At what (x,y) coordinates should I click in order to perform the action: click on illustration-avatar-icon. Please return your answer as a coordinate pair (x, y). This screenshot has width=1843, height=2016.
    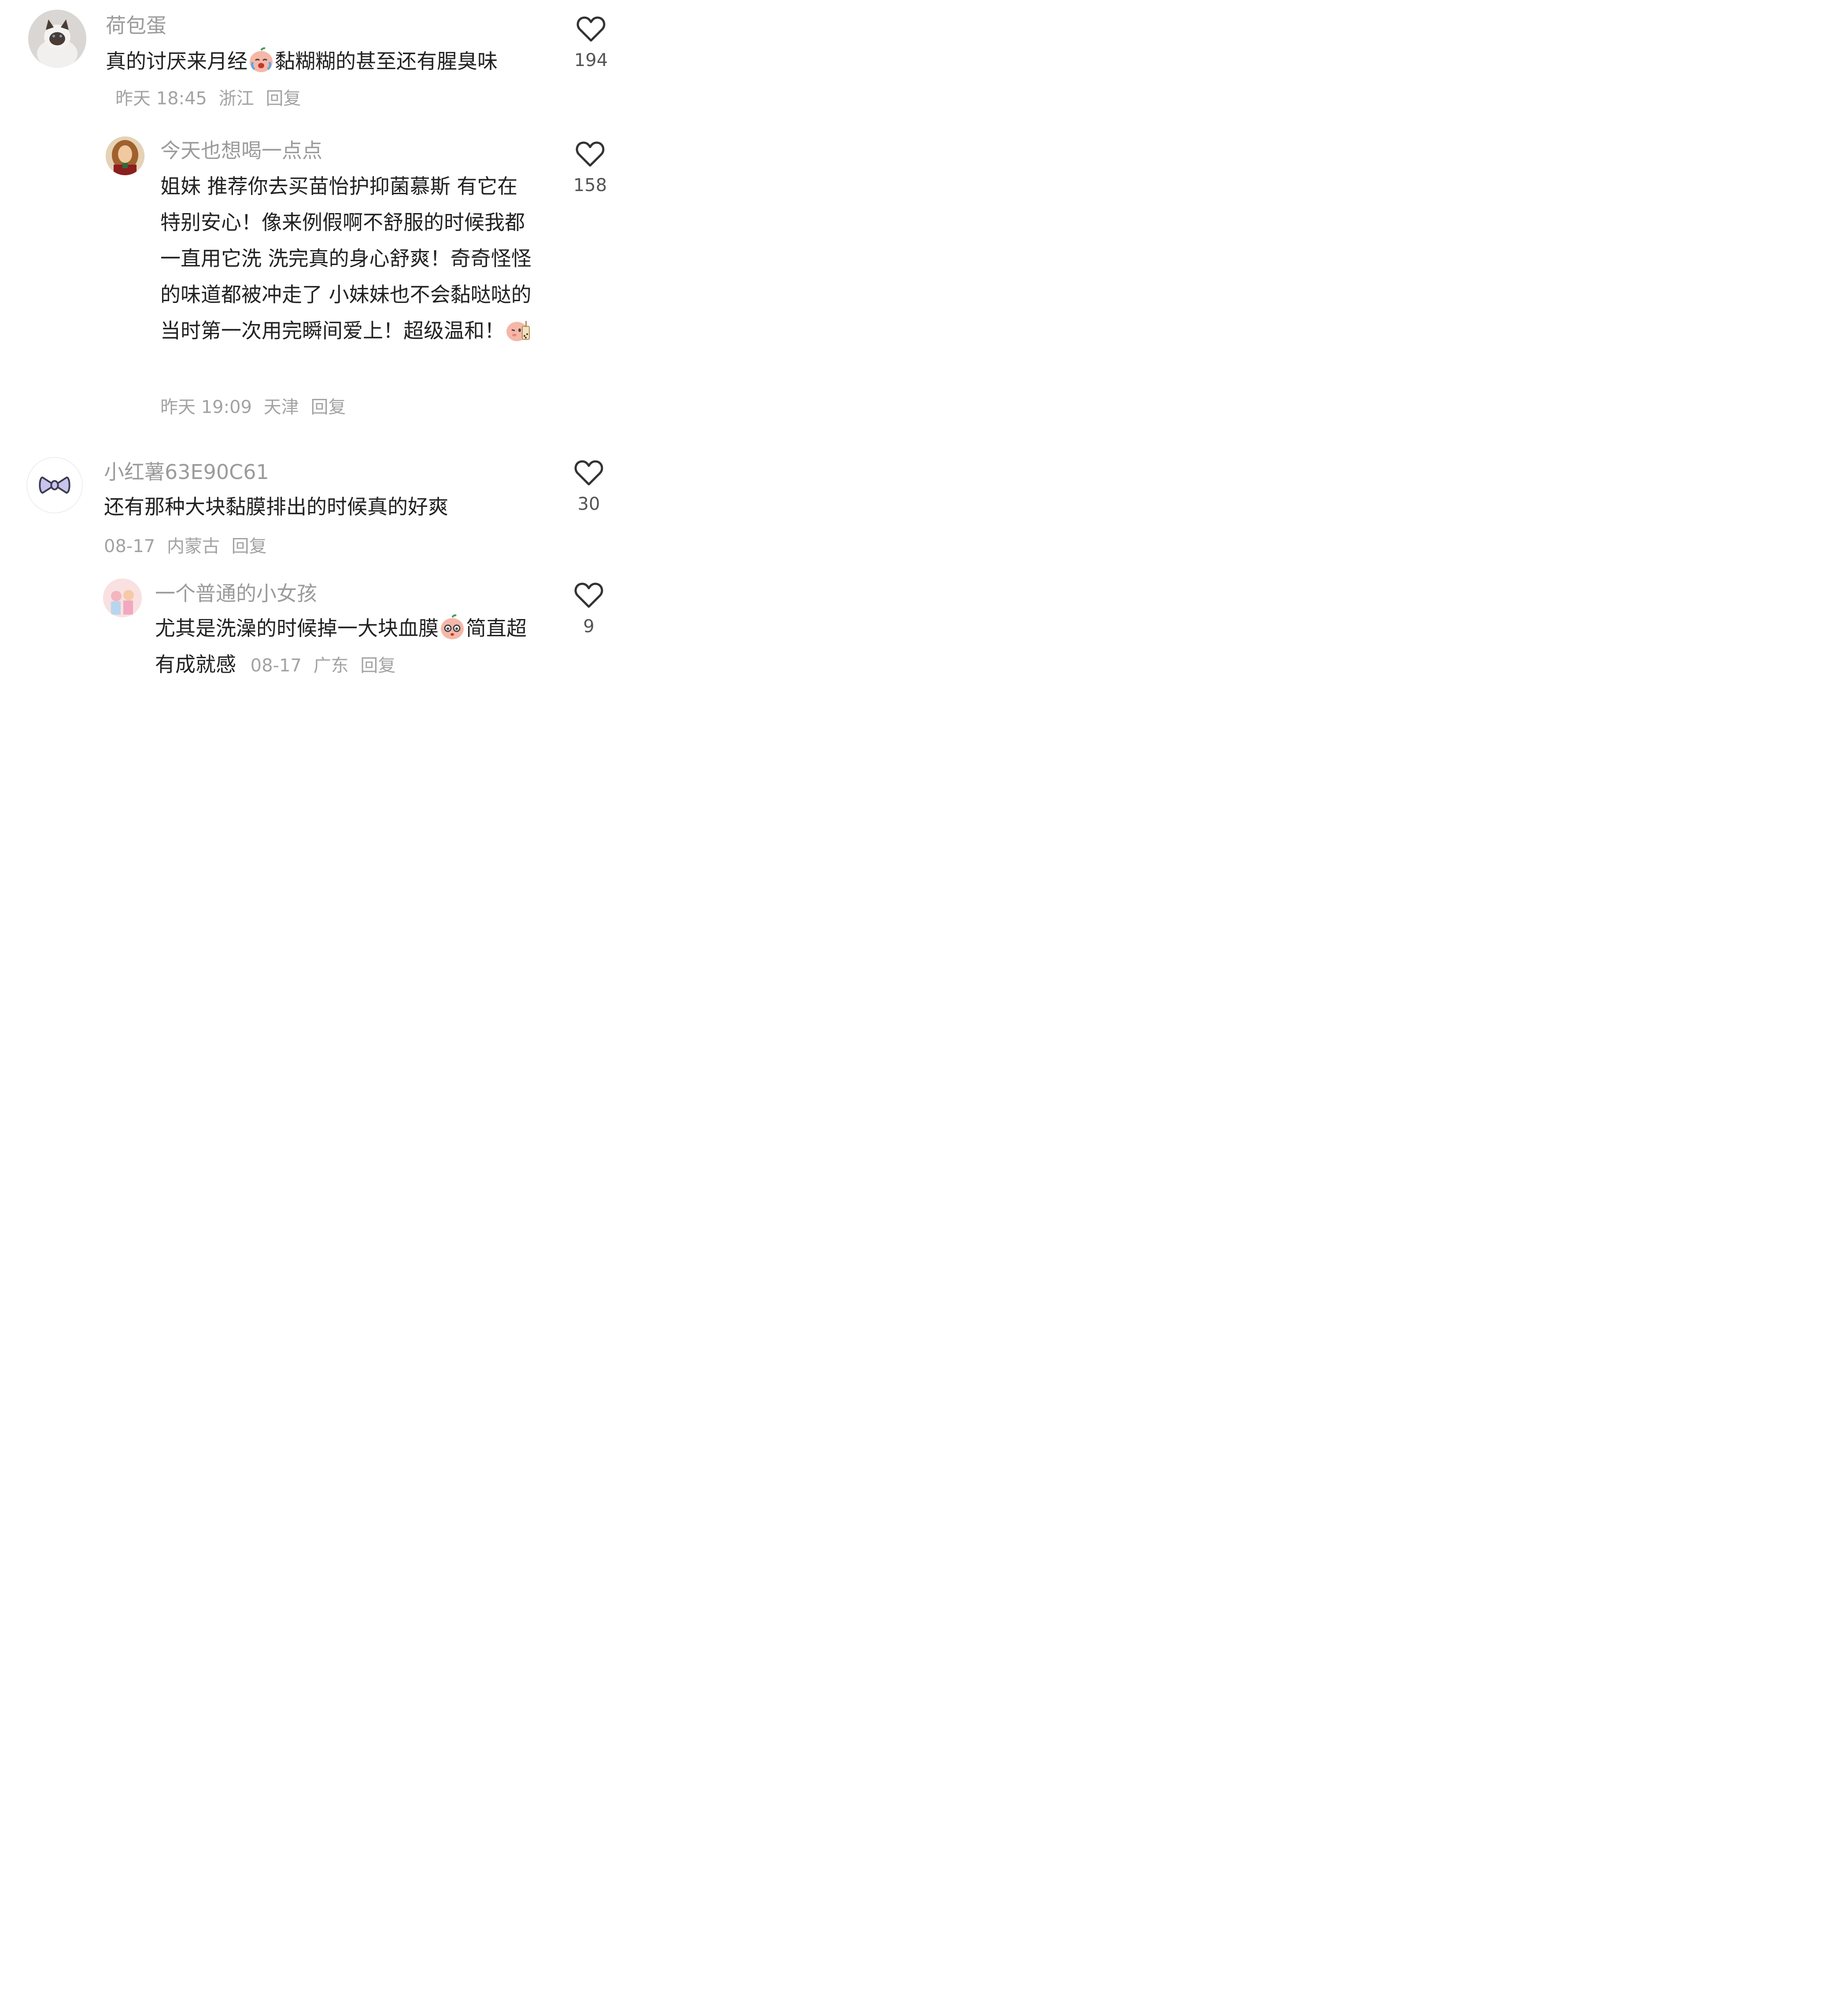
    Looking at the image, I should click on (123, 598).